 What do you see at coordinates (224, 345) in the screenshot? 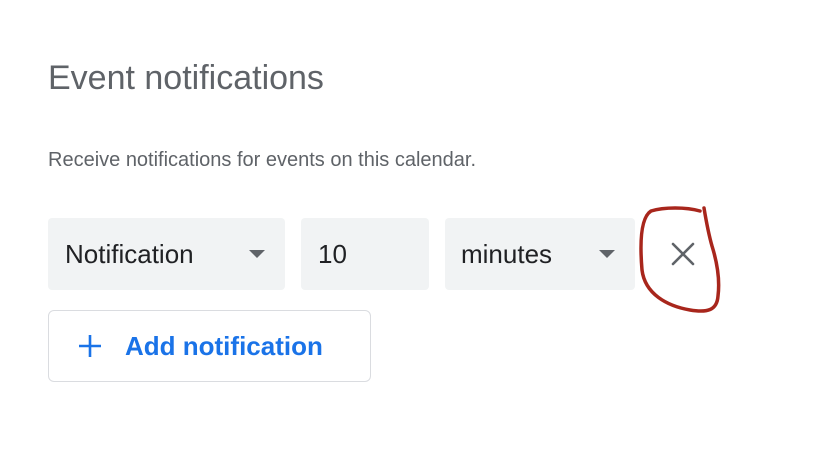
I see `add-notification-label: Add notification` at bounding box center [224, 345].